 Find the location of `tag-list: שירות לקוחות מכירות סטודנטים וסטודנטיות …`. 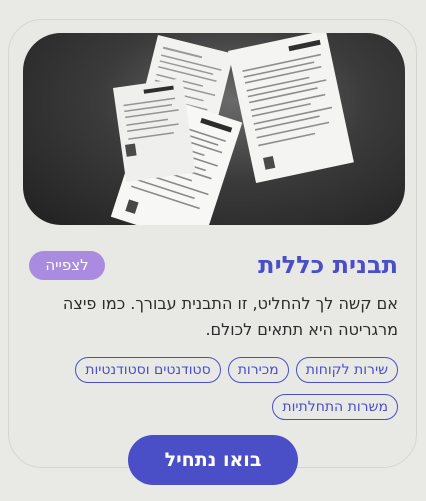

tag-list: שירות לקוחות מכירות סטודנטים וסטודנטיות … is located at coordinates (223, 388).